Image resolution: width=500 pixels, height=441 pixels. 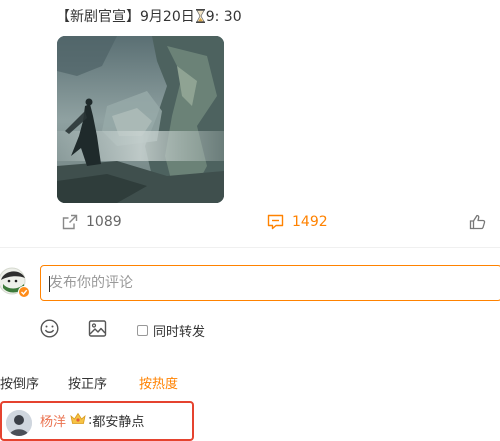 I want to click on post-text: 【新剧官宣】9月20日 9: 30, so click(x=149, y=16).